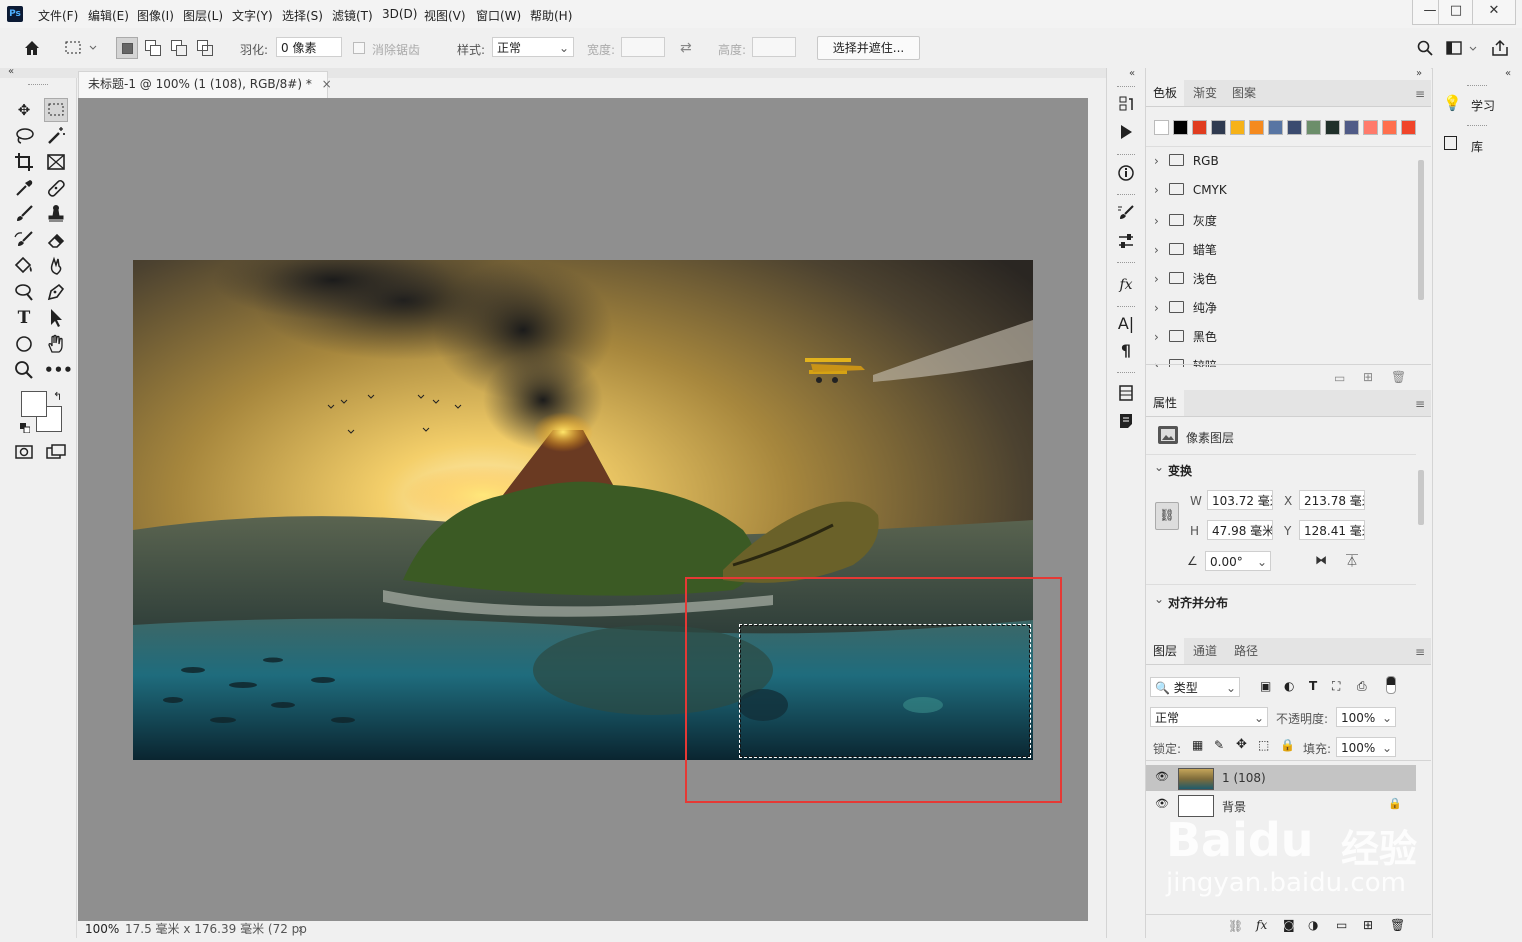  What do you see at coordinates (1366, 717) in the screenshot?
I see `opacity-input: 100% ⌄` at bounding box center [1366, 717].